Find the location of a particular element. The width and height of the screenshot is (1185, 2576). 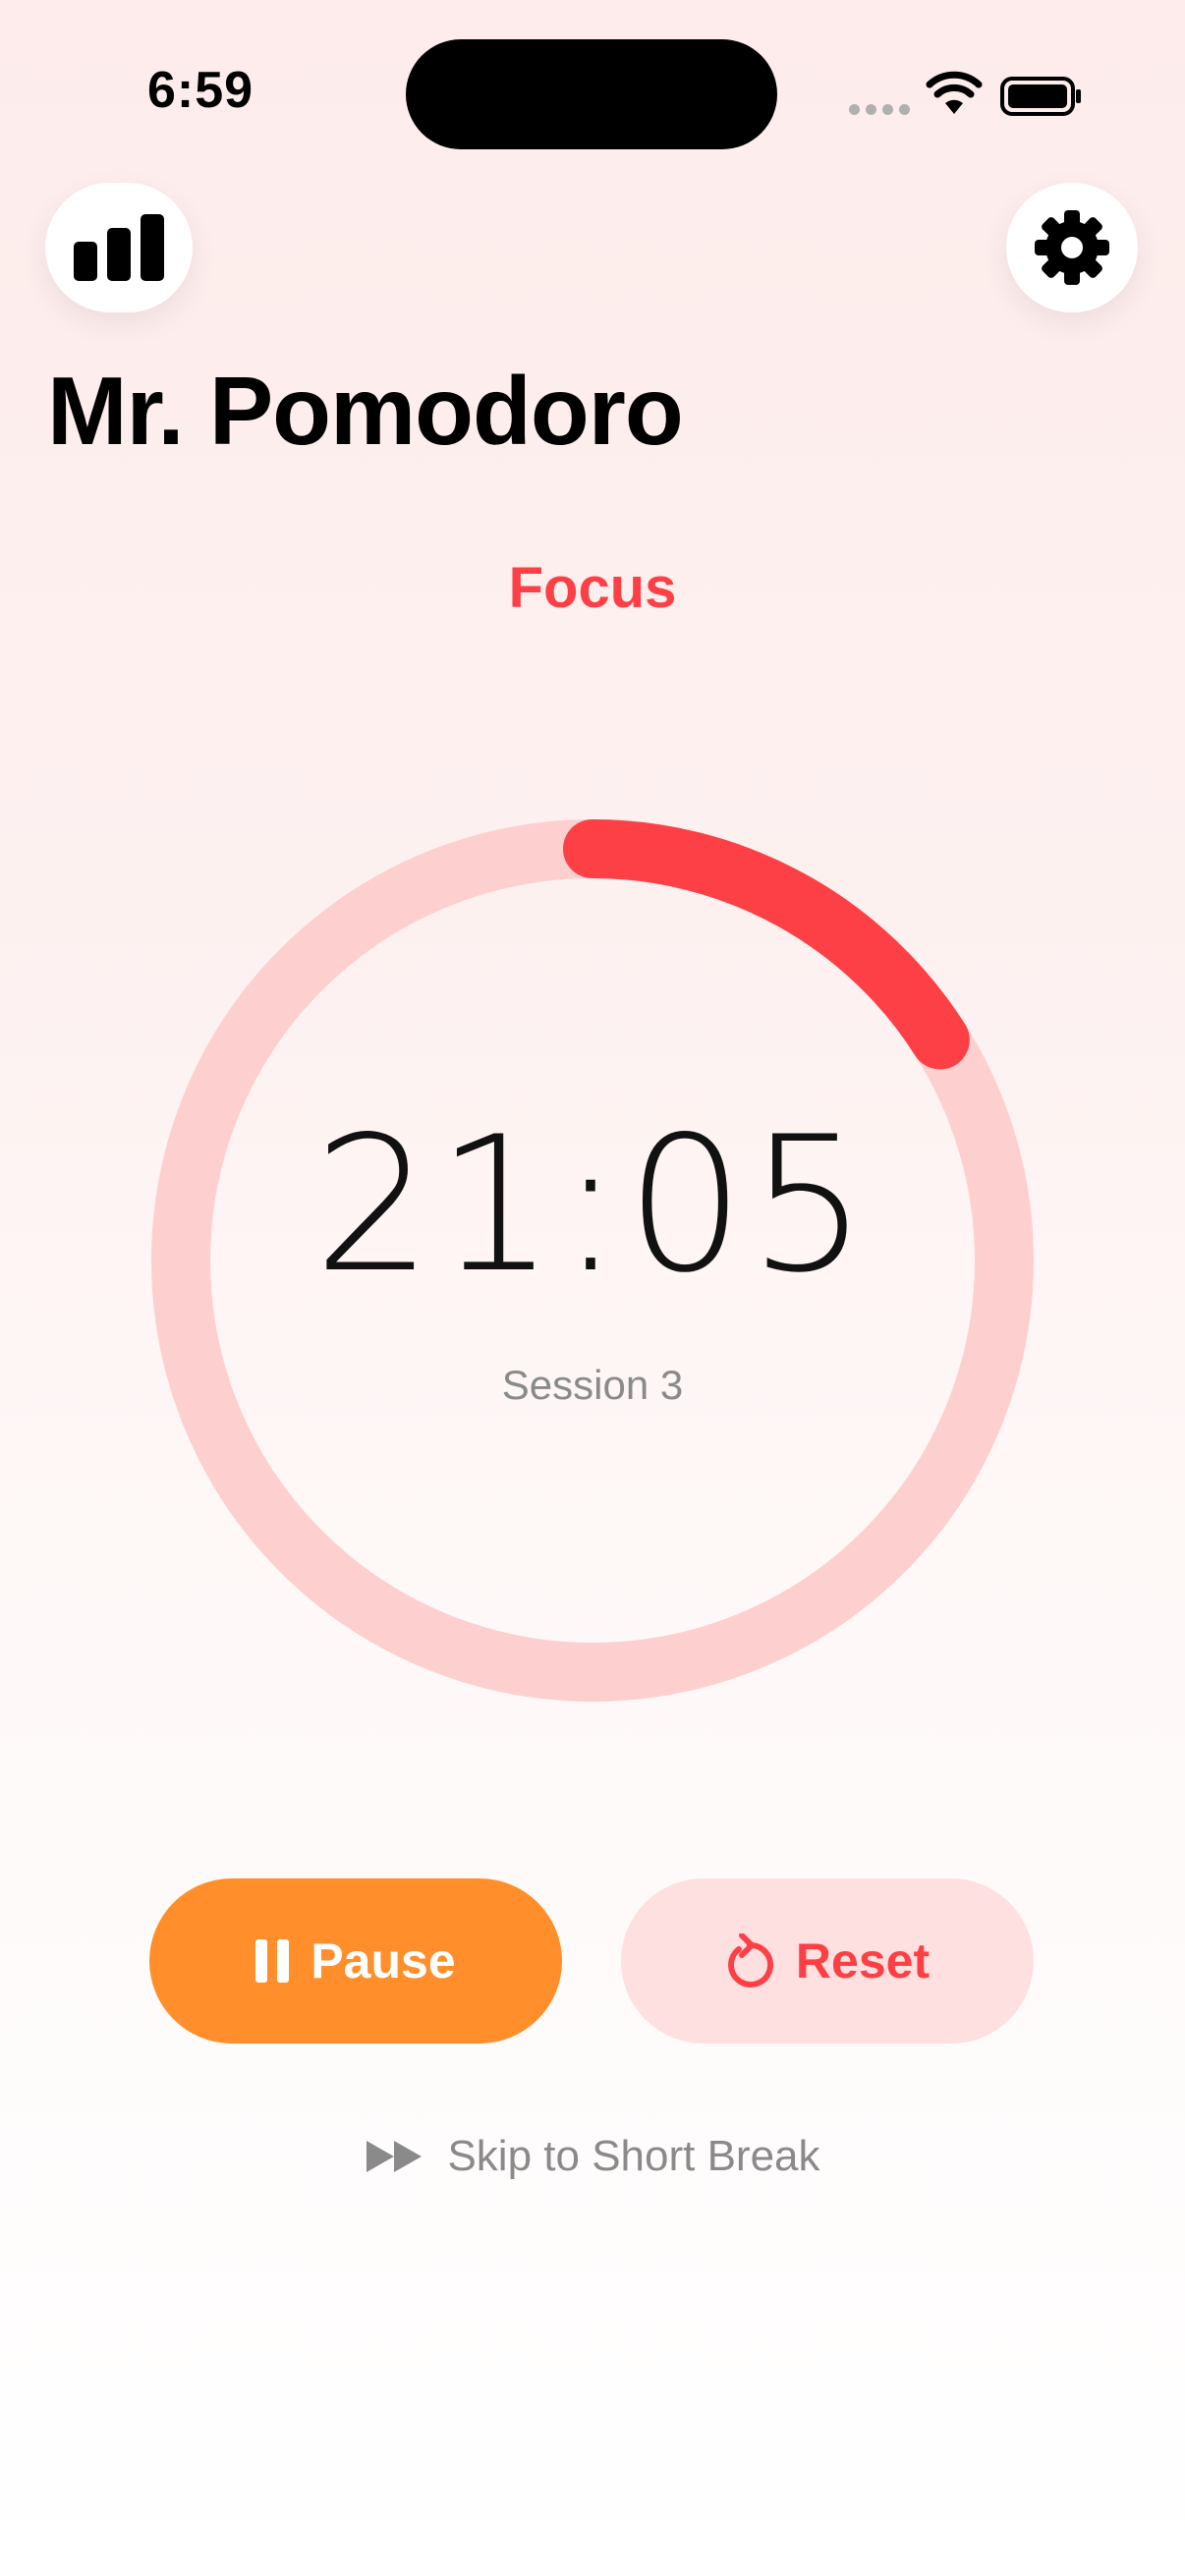

reset-label: Reset is located at coordinates (863, 1960).